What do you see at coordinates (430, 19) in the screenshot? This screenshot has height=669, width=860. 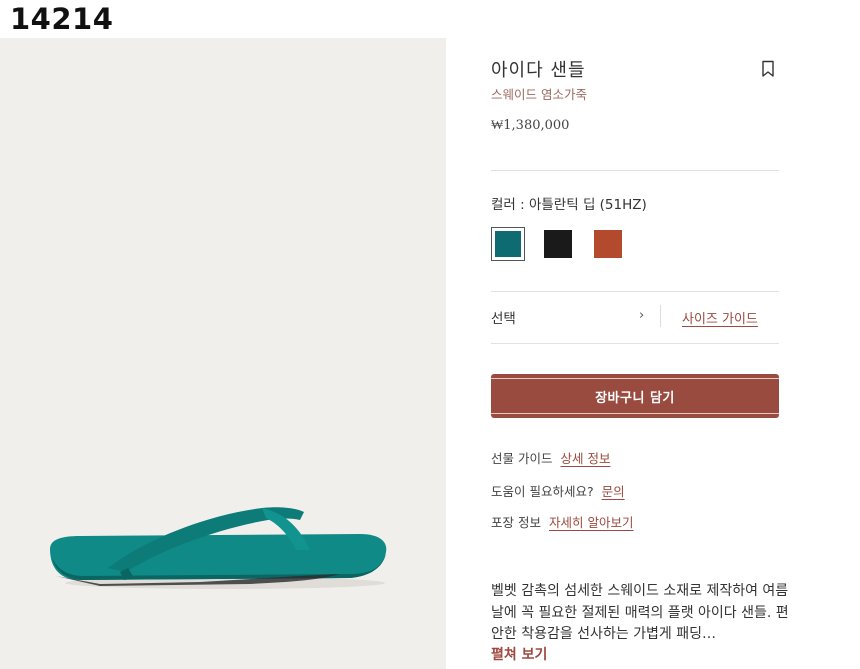 I see `top-bar: 14214` at bounding box center [430, 19].